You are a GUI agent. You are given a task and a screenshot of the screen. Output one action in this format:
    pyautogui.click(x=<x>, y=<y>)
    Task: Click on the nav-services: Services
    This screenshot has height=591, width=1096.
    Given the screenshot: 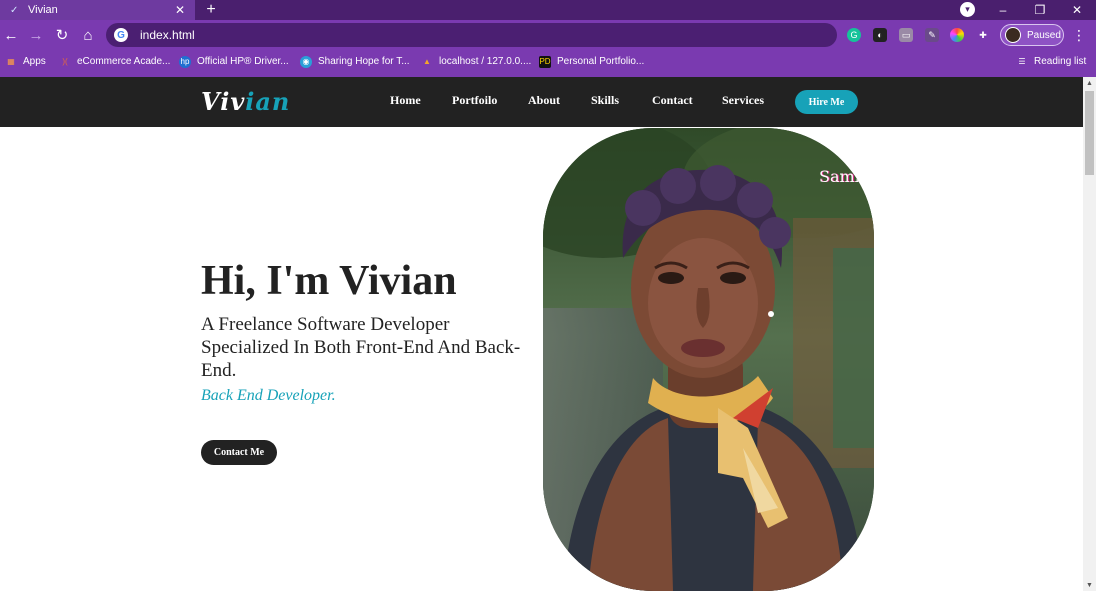 What is the action you would take?
    pyautogui.click(x=743, y=100)
    